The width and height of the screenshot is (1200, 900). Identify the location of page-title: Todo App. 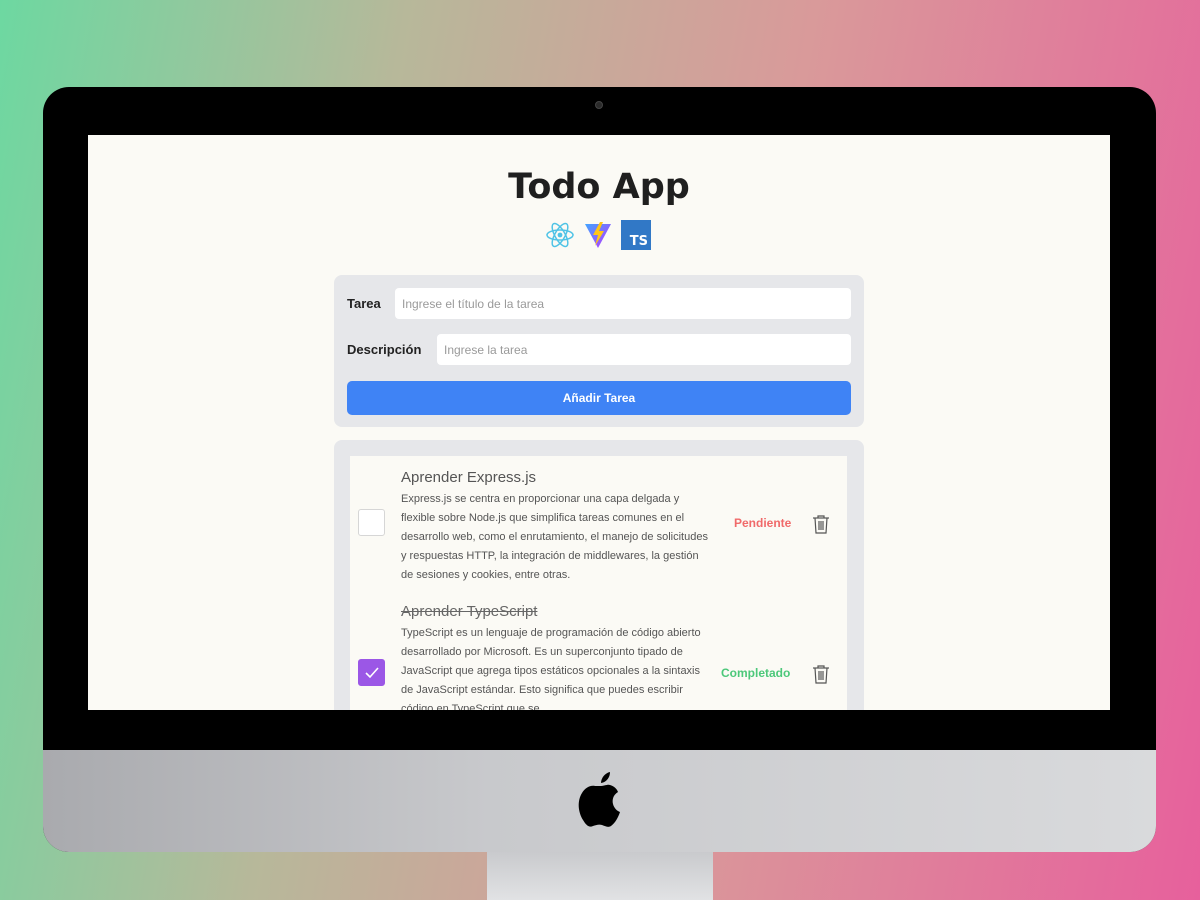
(599, 187).